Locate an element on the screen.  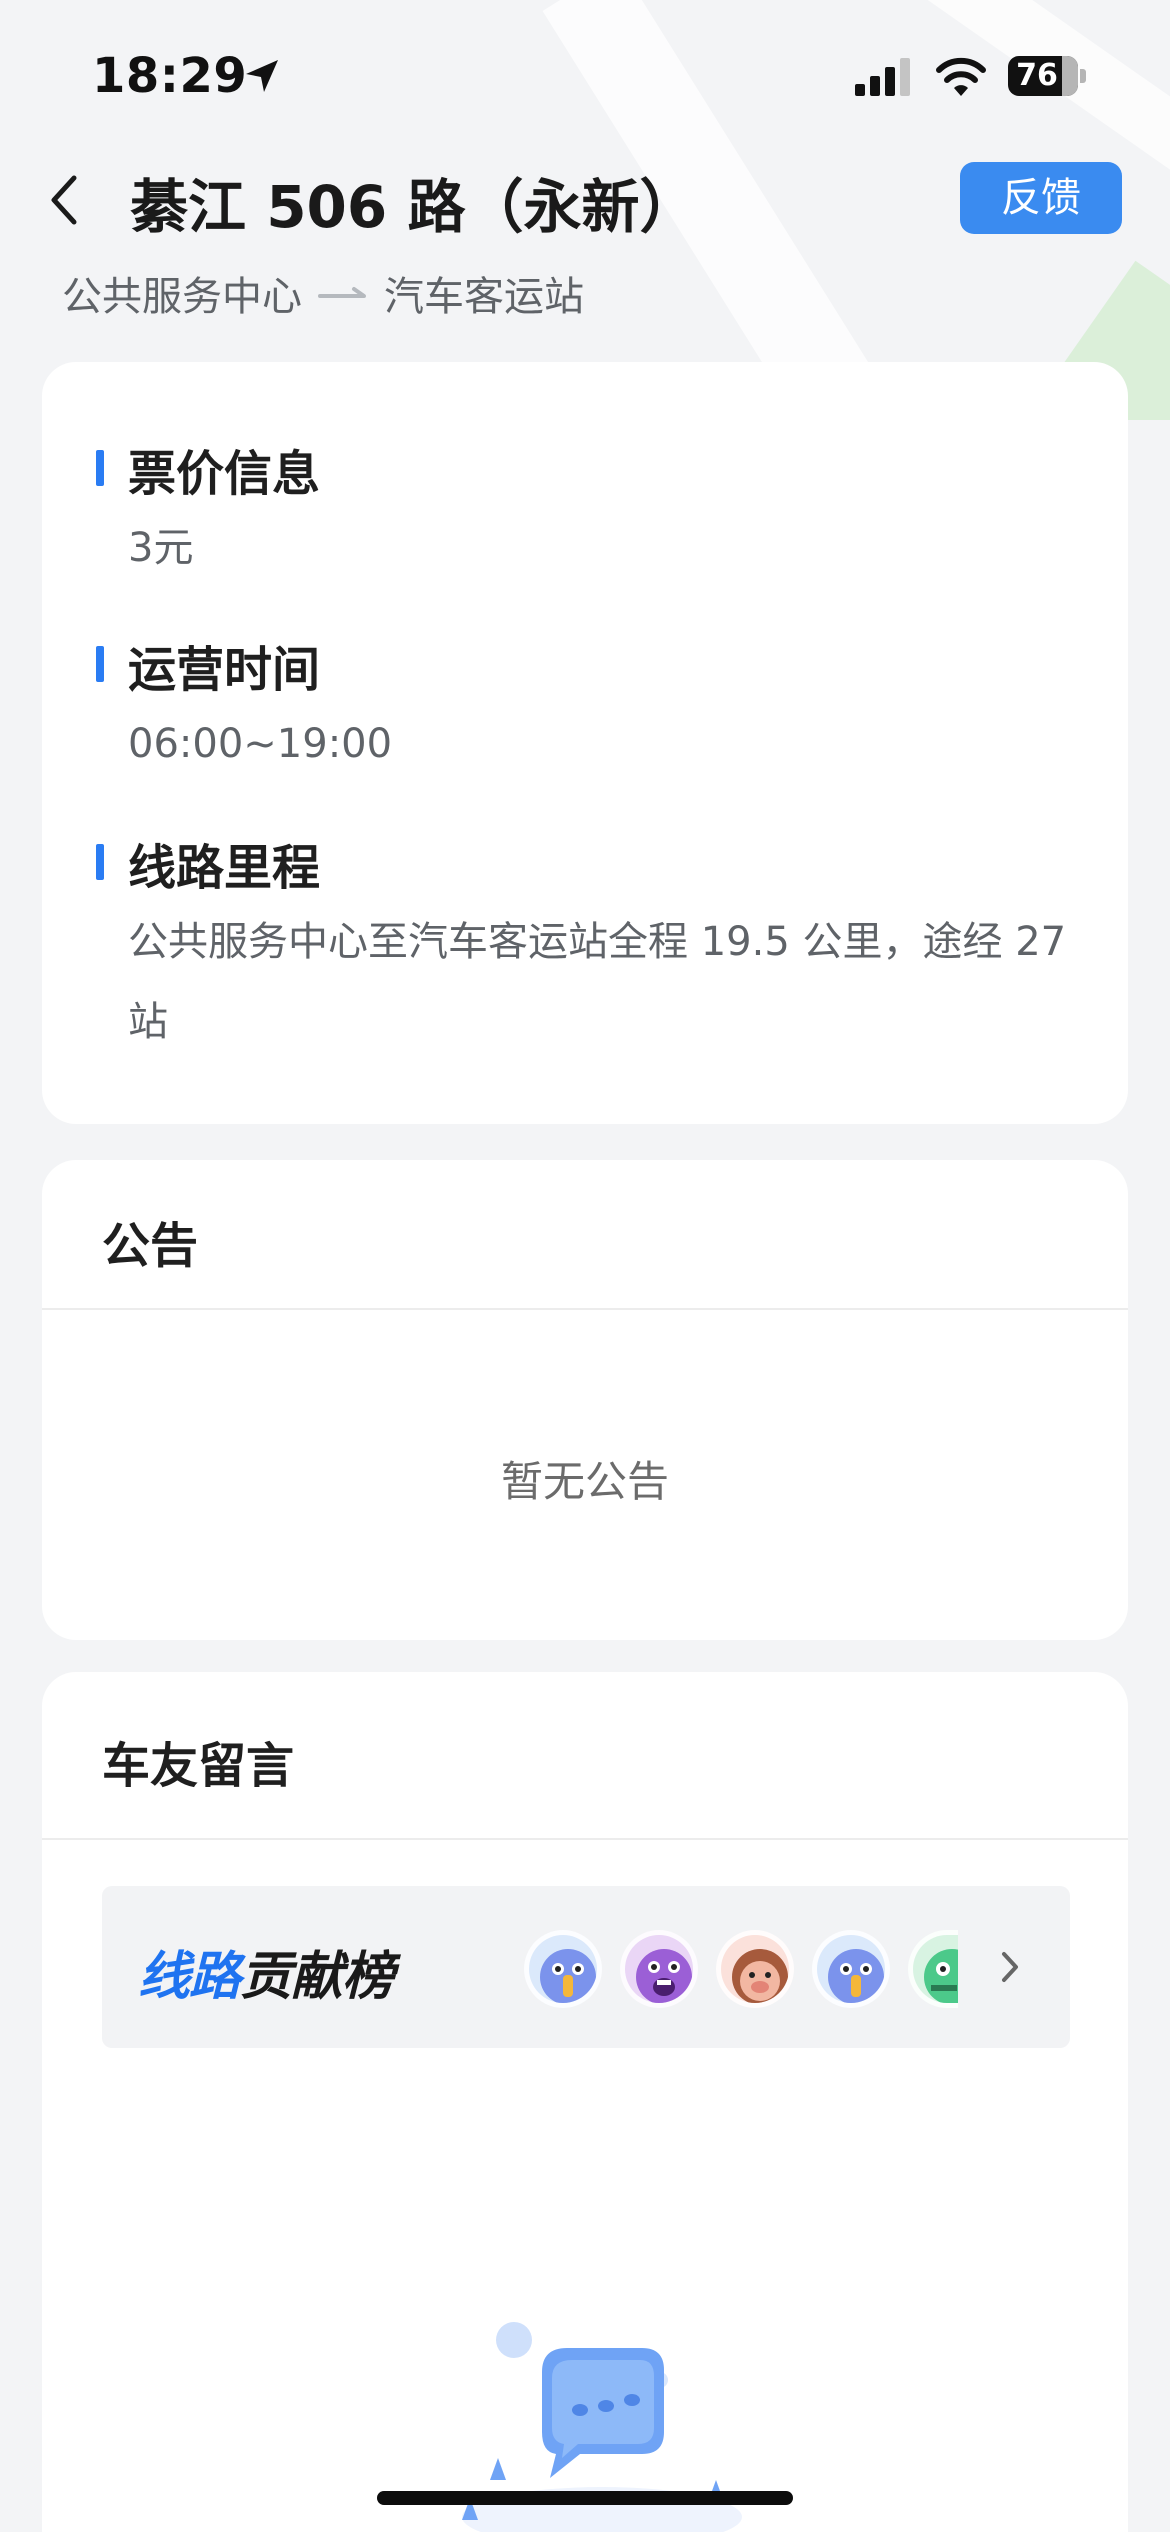
comments-heading: 车友留言 is located at coordinates (198, 1766).